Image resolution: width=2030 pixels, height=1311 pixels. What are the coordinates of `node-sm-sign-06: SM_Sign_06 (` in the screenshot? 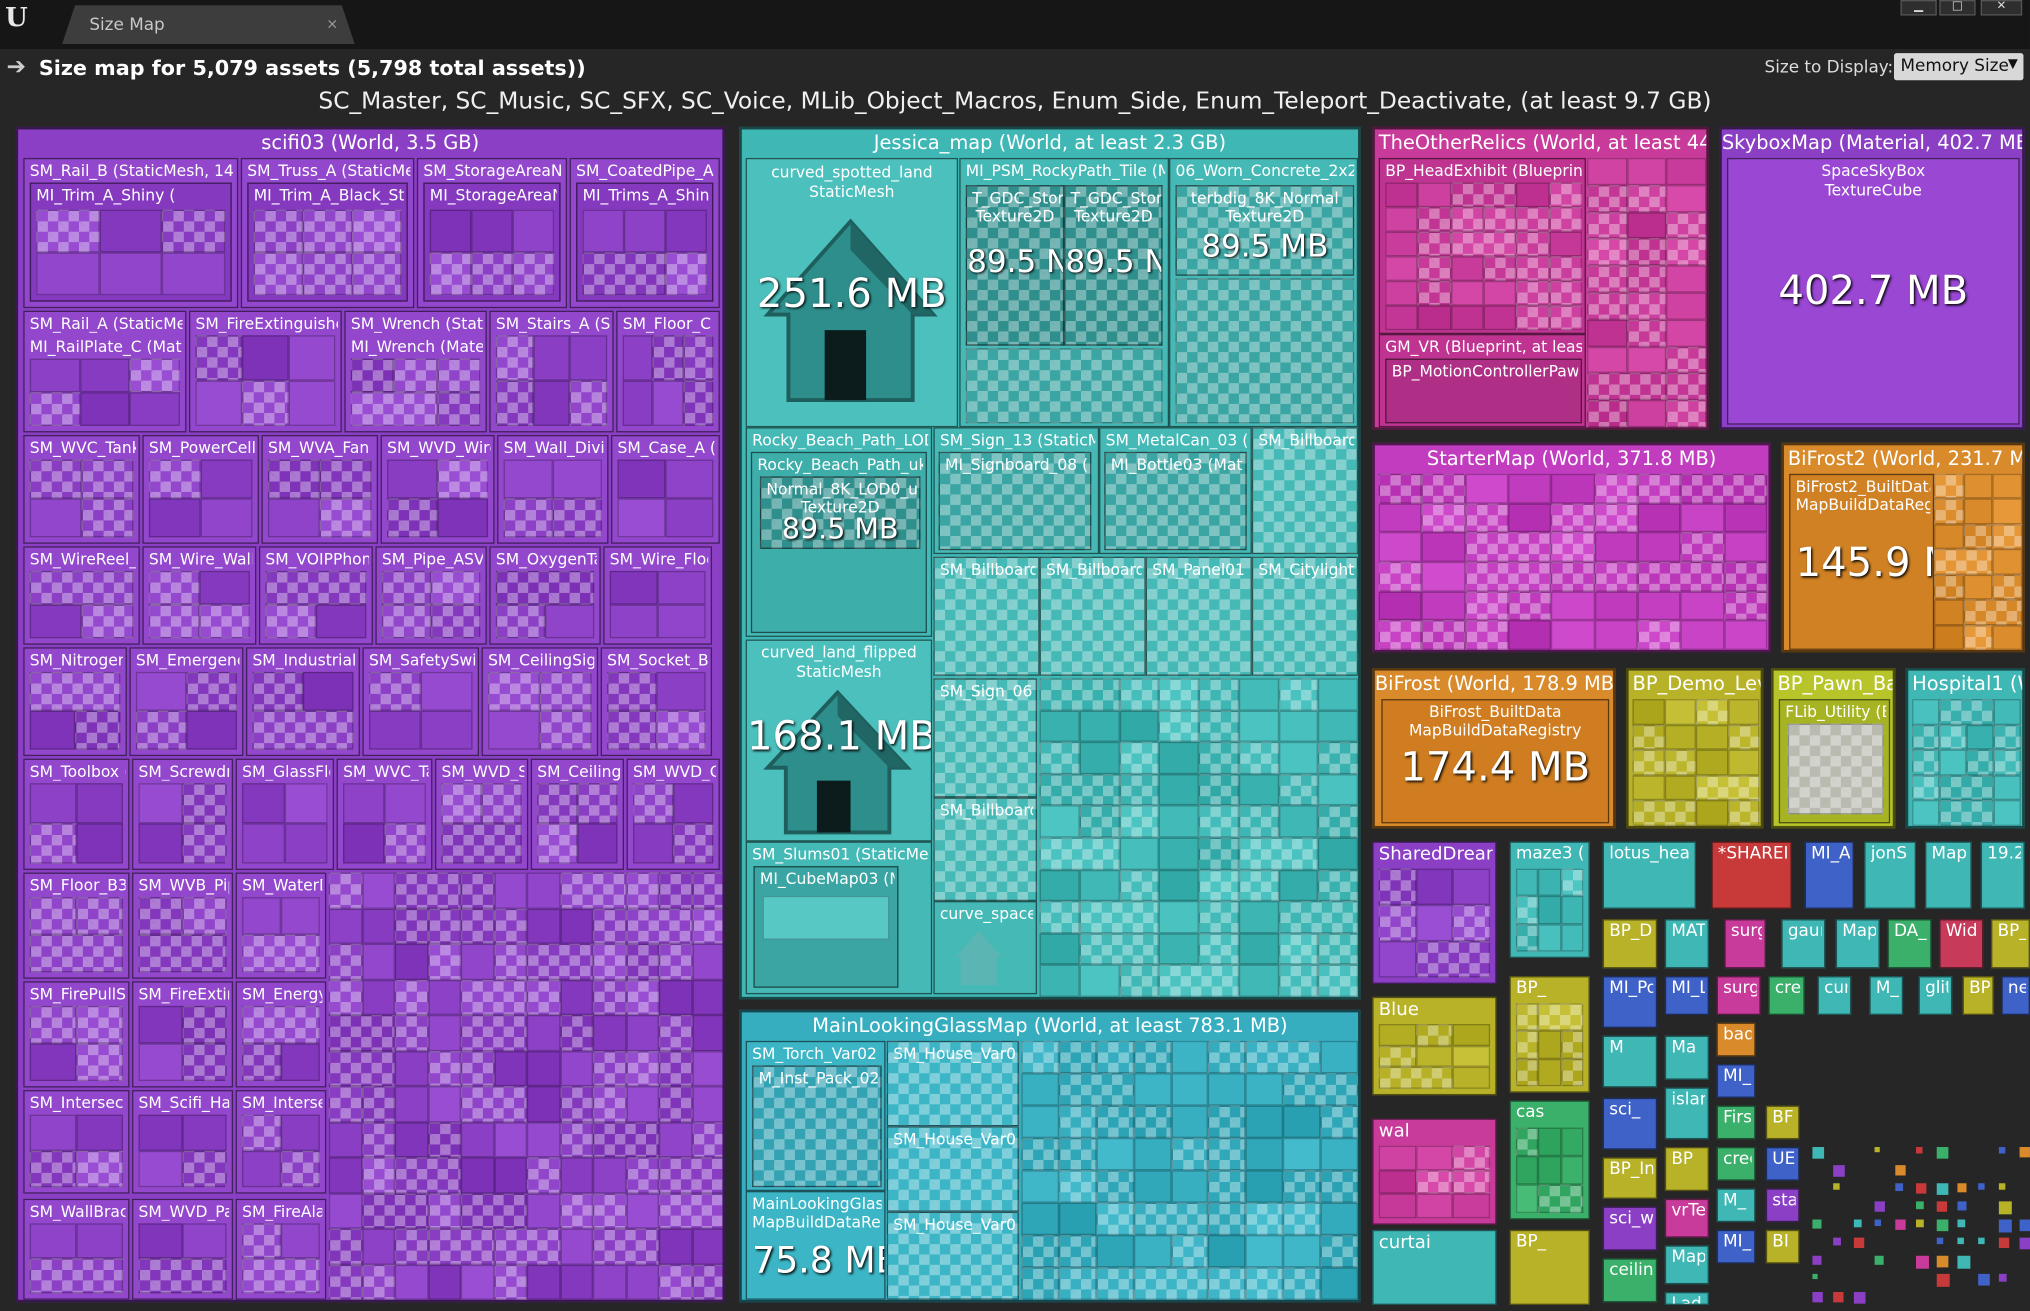 It's located at (985, 738).